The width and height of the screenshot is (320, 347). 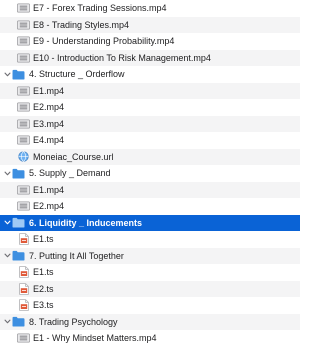 What do you see at coordinates (150, 223) in the screenshot?
I see `folder-row-6-liquidity-inducements: 6. Liquidity _ Inducements` at bounding box center [150, 223].